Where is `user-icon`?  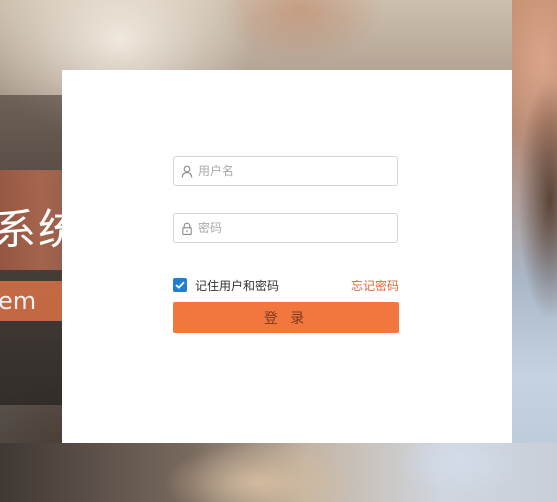
user-icon is located at coordinates (187, 171).